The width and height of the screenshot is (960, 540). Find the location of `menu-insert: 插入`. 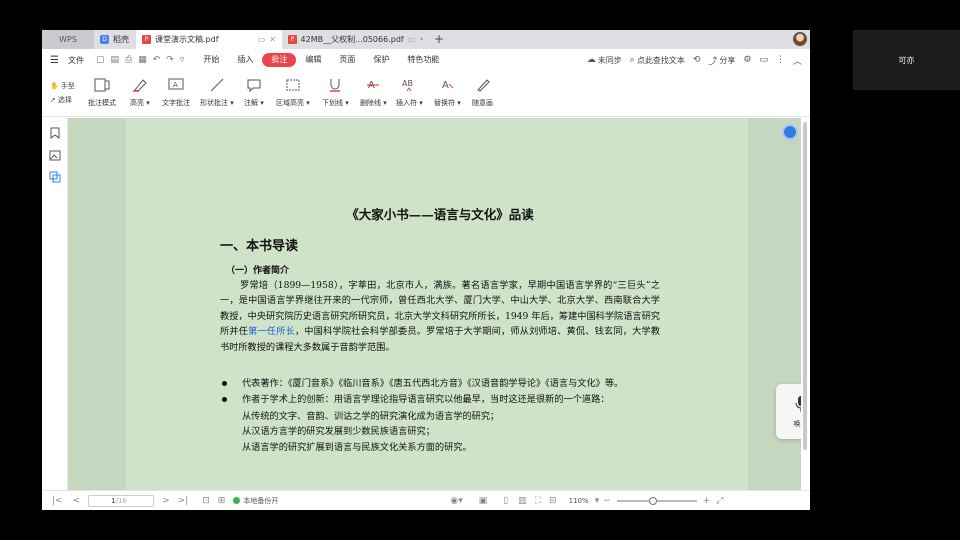

menu-insert: 插入 is located at coordinates (245, 60).